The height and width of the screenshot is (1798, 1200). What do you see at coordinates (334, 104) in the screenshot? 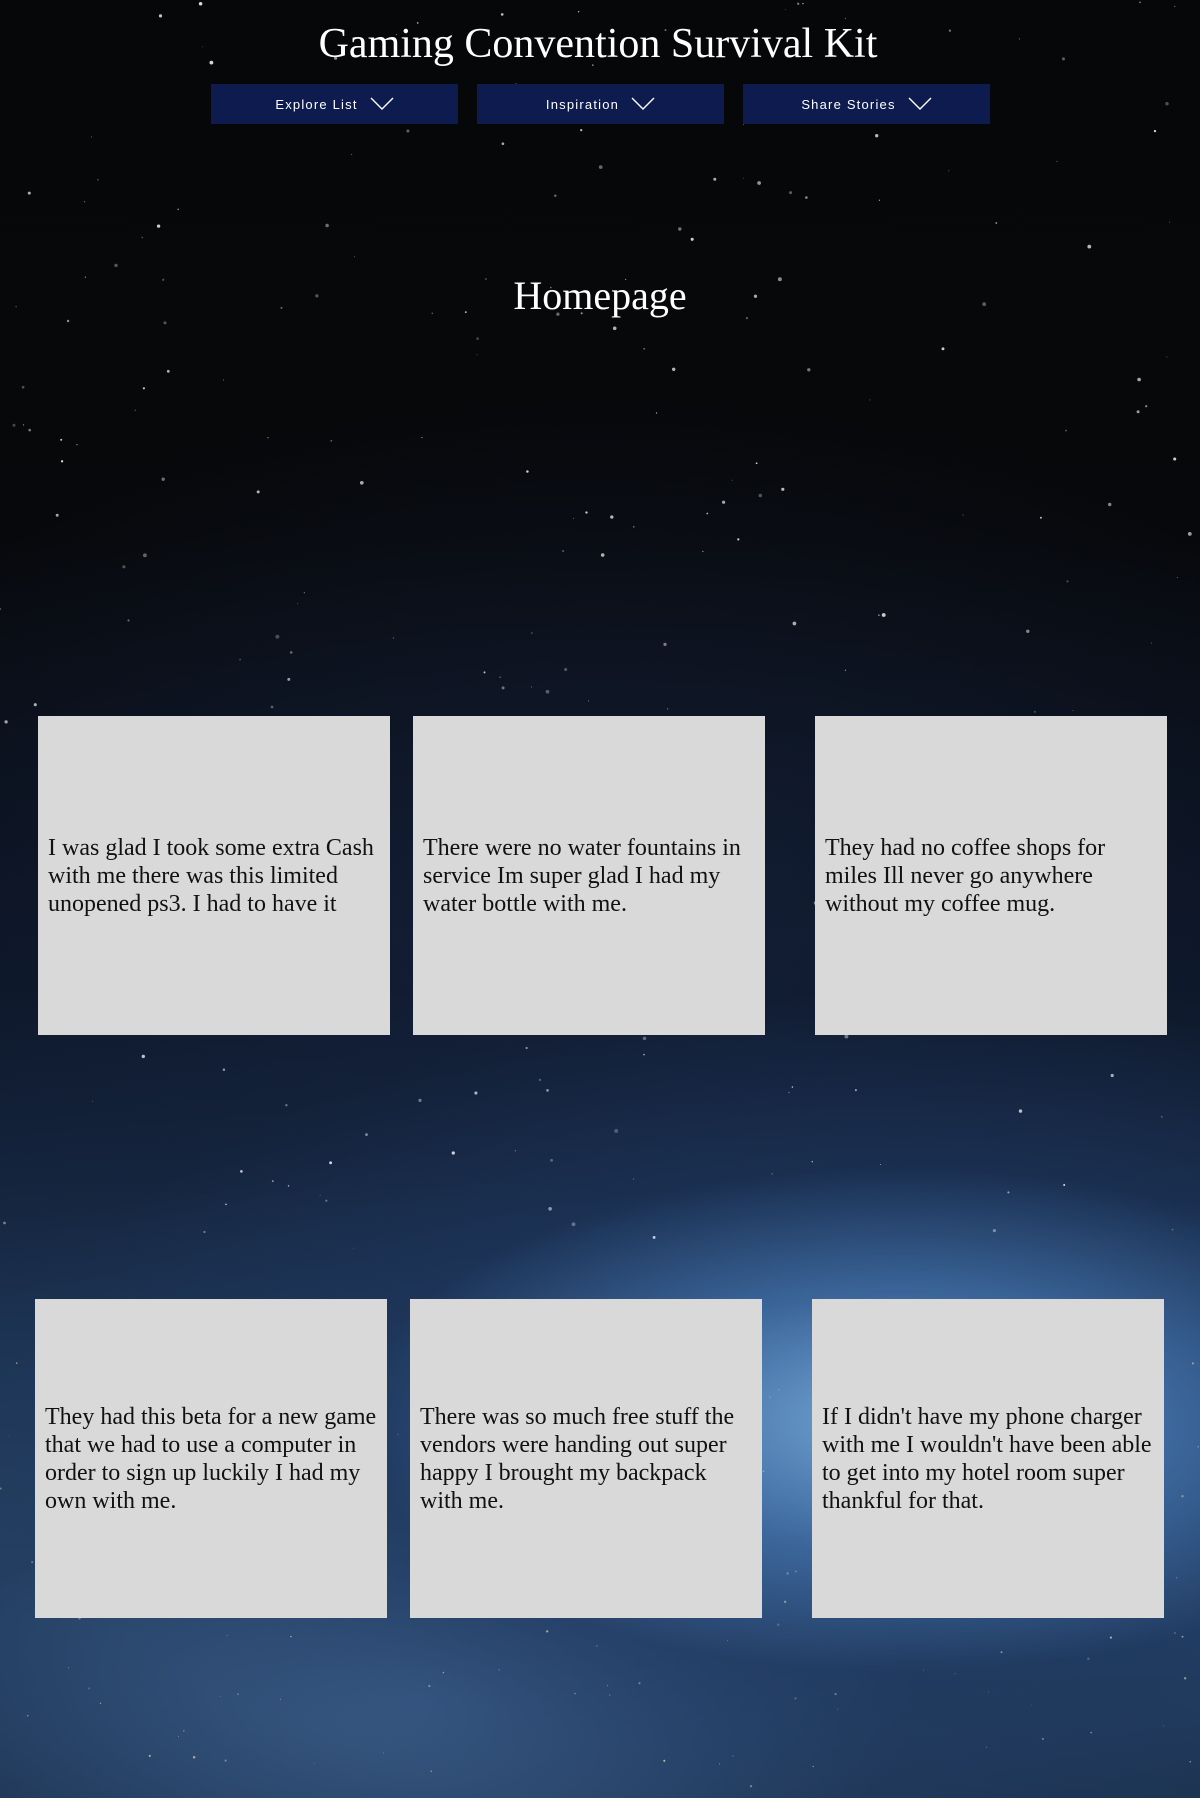
I see `nav-explore-list: Explore List` at bounding box center [334, 104].